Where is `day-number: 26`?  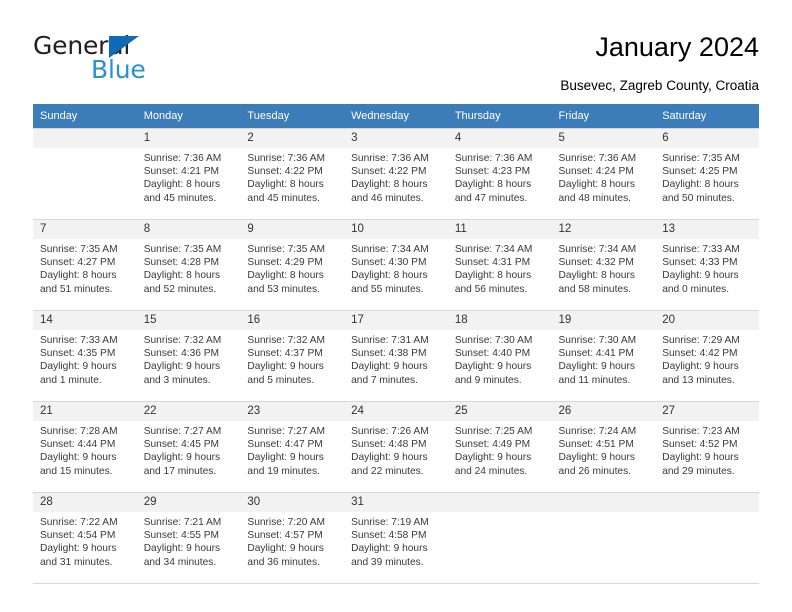 day-number: 26 is located at coordinates (603, 411).